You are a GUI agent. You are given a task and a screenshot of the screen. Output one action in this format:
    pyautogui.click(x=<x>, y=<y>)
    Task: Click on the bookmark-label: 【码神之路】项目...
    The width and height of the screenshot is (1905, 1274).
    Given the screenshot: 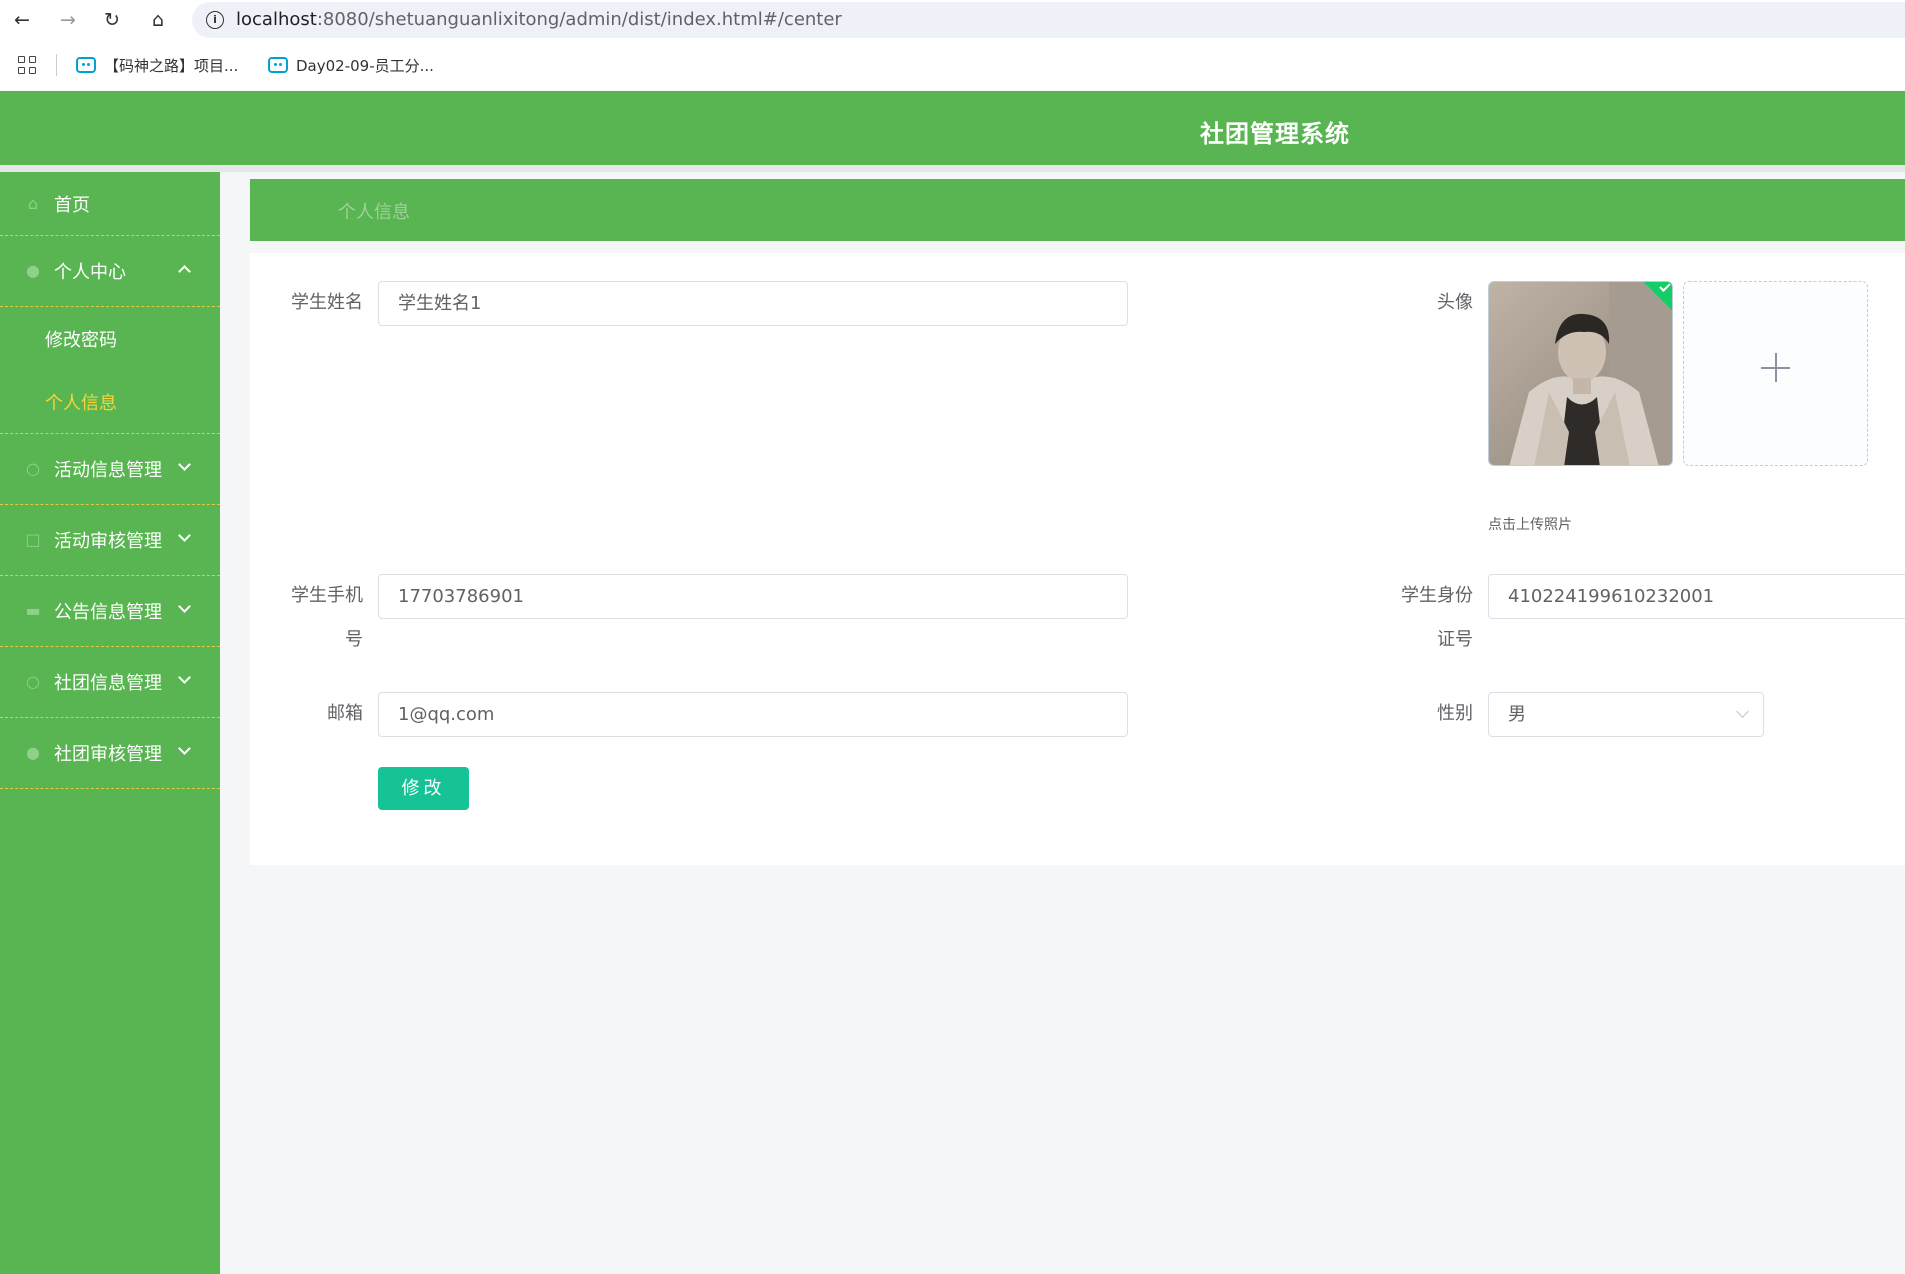 What is the action you would take?
    pyautogui.click(x=171, y=65)
    